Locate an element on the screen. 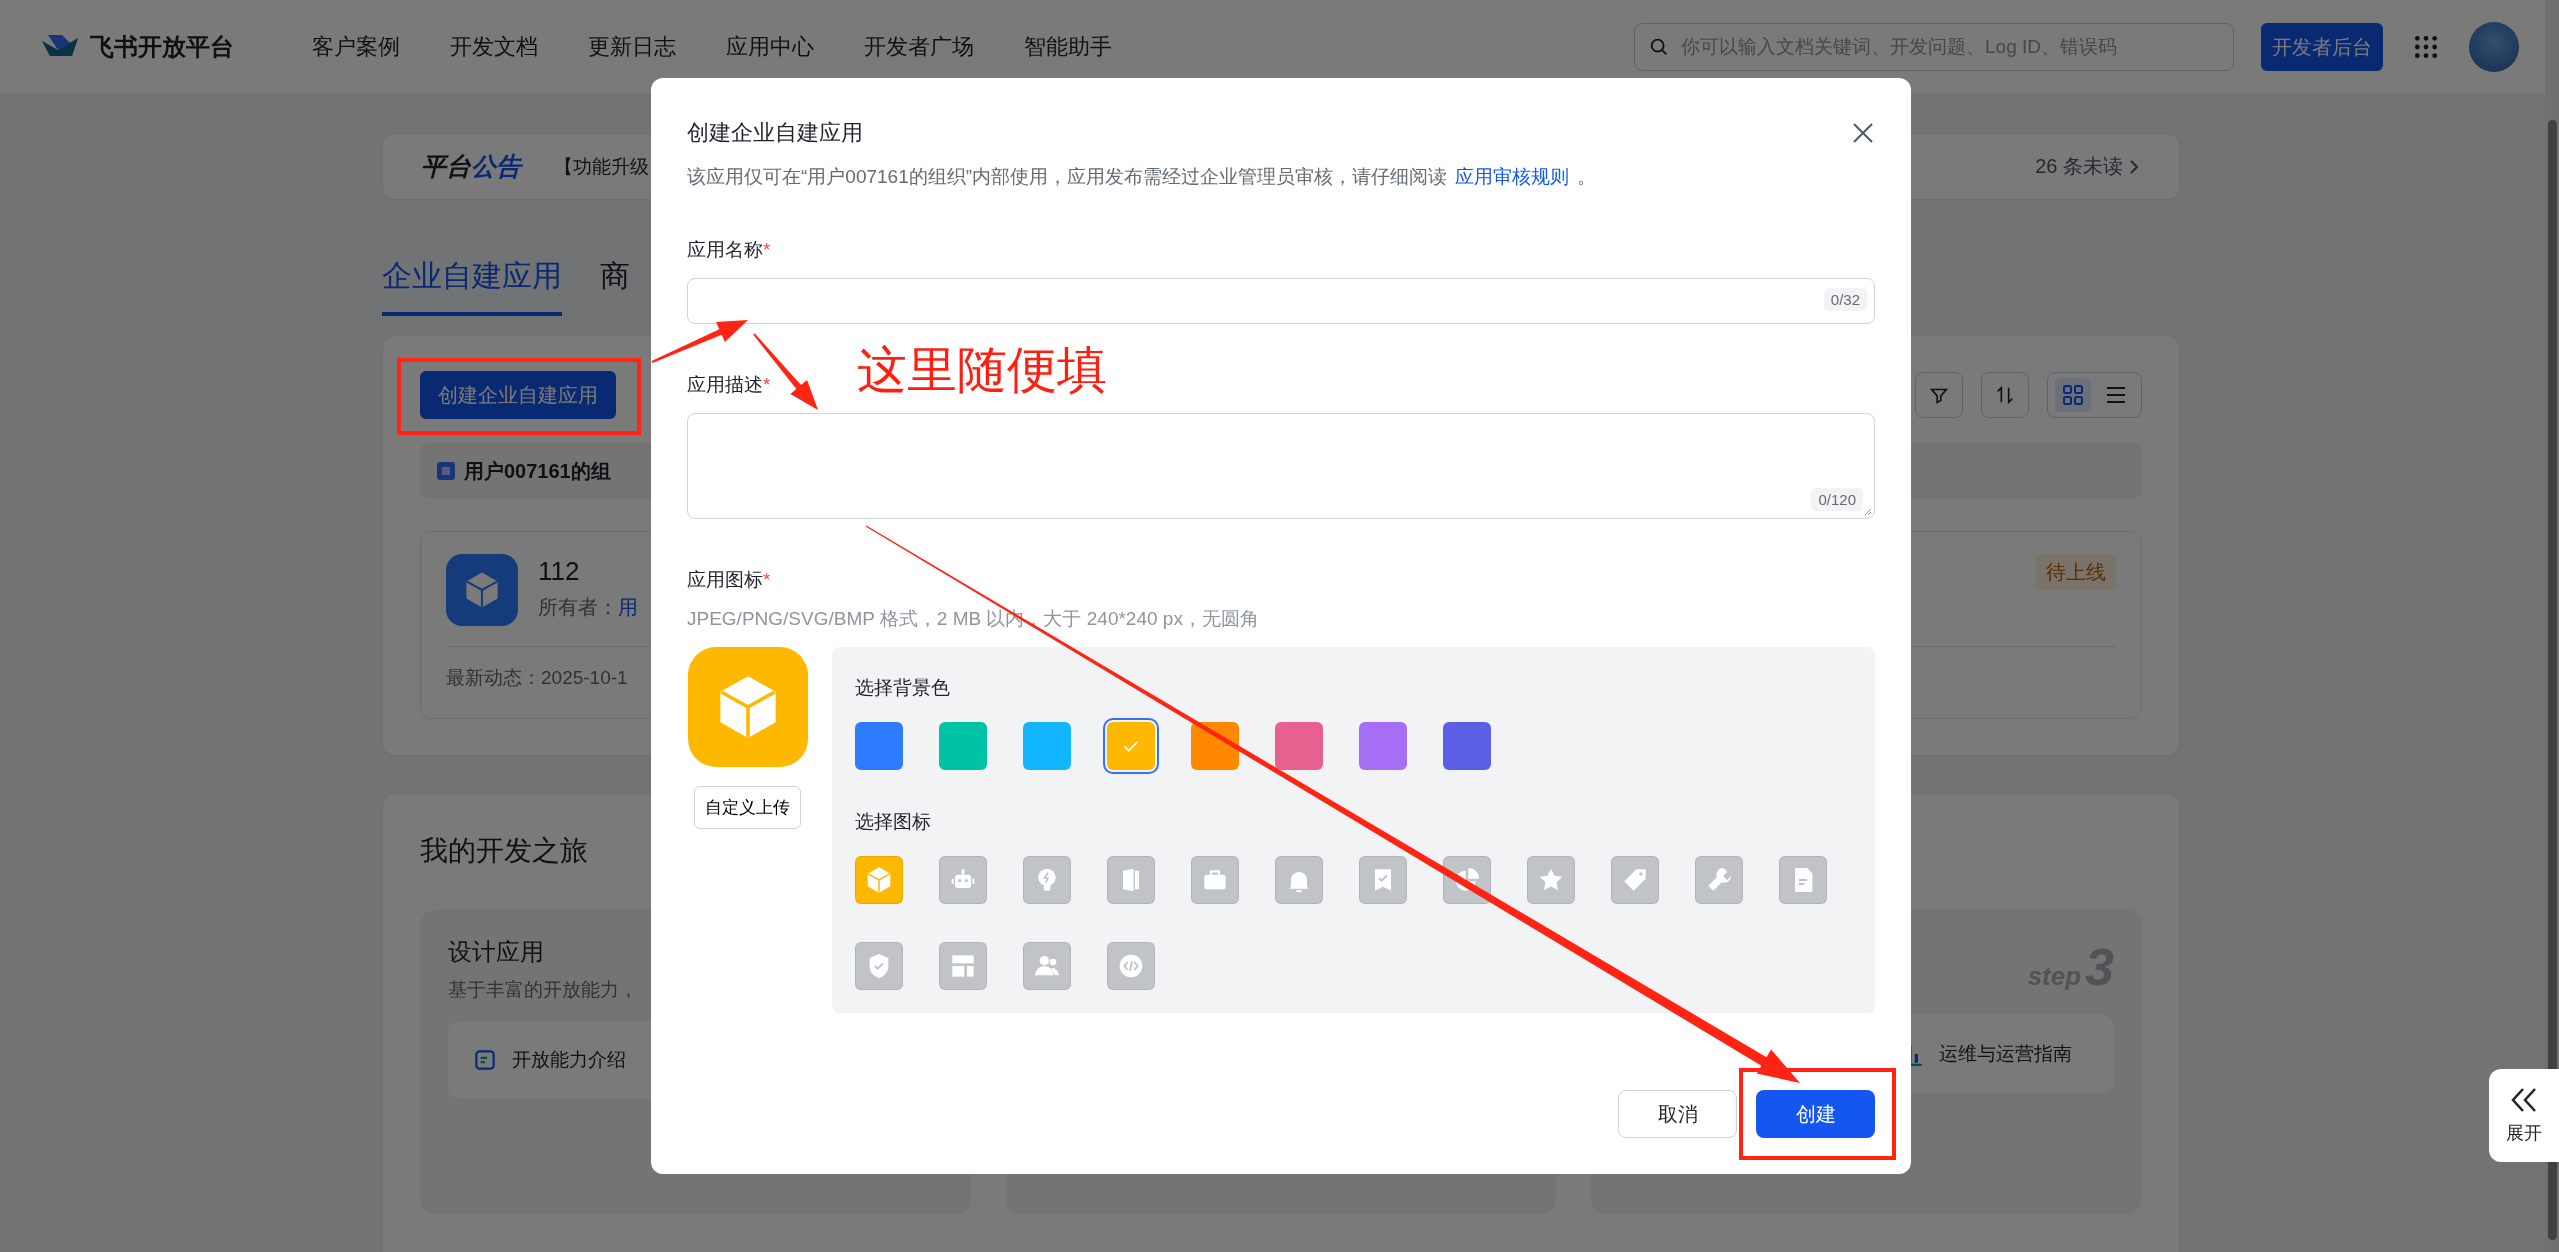 The width and height of the screenshot is (2559, 1252). field-label: 应用描述* is located at coordinates (729, 385).